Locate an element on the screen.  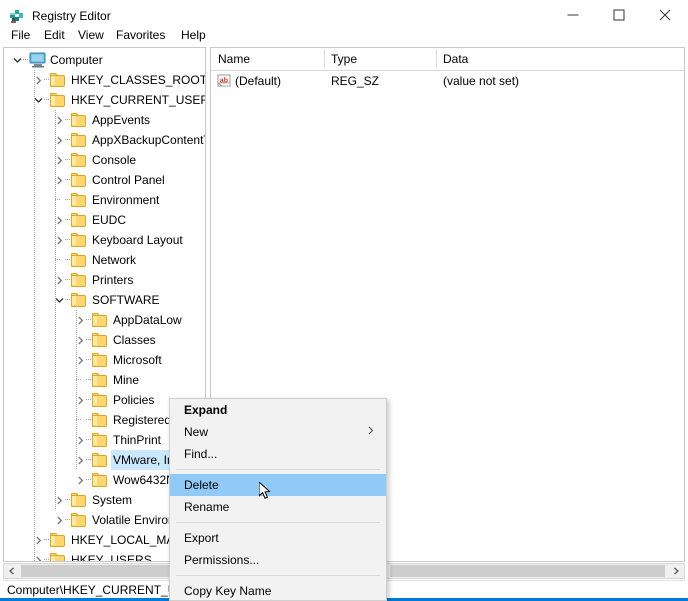
string-value-icon: ab is located at coordinates (223, 81).